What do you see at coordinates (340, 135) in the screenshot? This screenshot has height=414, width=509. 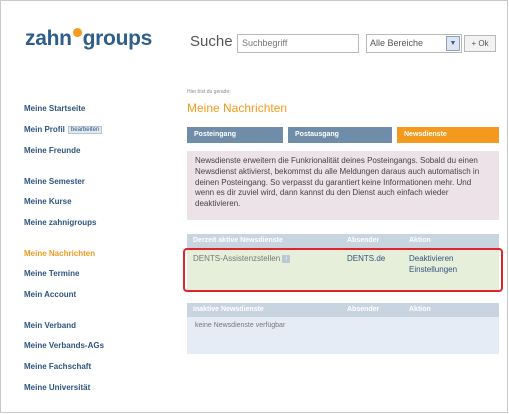 I see `tab-postausgang: Postausgang` at bounding box center [340, 135].